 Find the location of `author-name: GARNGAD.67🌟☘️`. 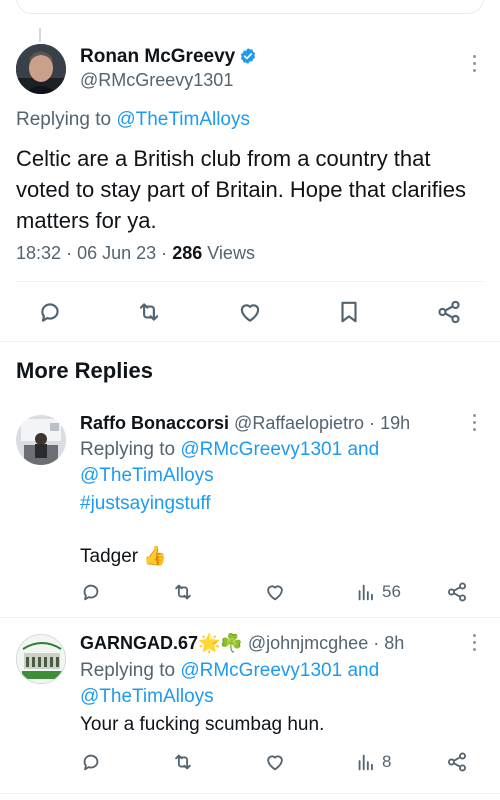

author-name: GARNGAD.67🌟☘️ is located at coordinates (161, 643).